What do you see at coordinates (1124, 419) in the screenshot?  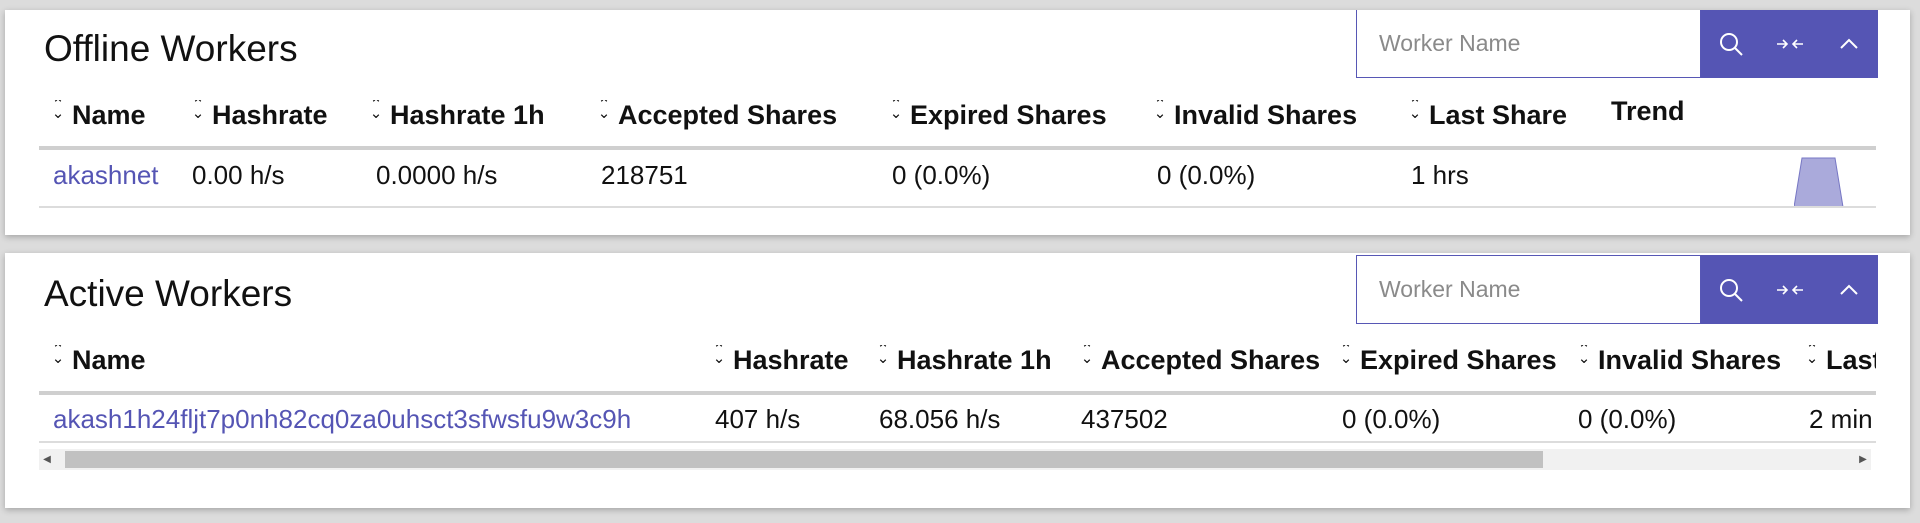 I see `accepted-cell: 437502` at bounding box center [1124, 419].